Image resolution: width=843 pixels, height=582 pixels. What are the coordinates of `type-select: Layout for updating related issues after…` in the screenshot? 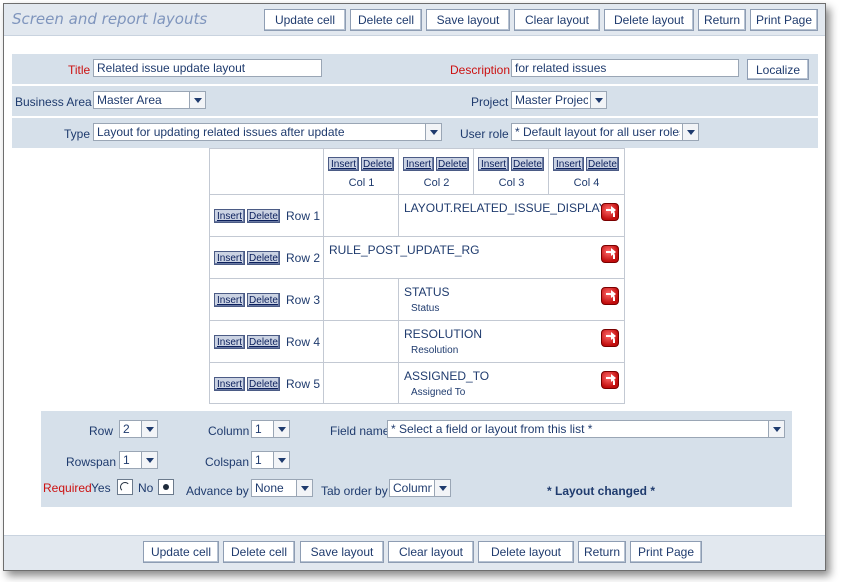 It's located at (267, 132).